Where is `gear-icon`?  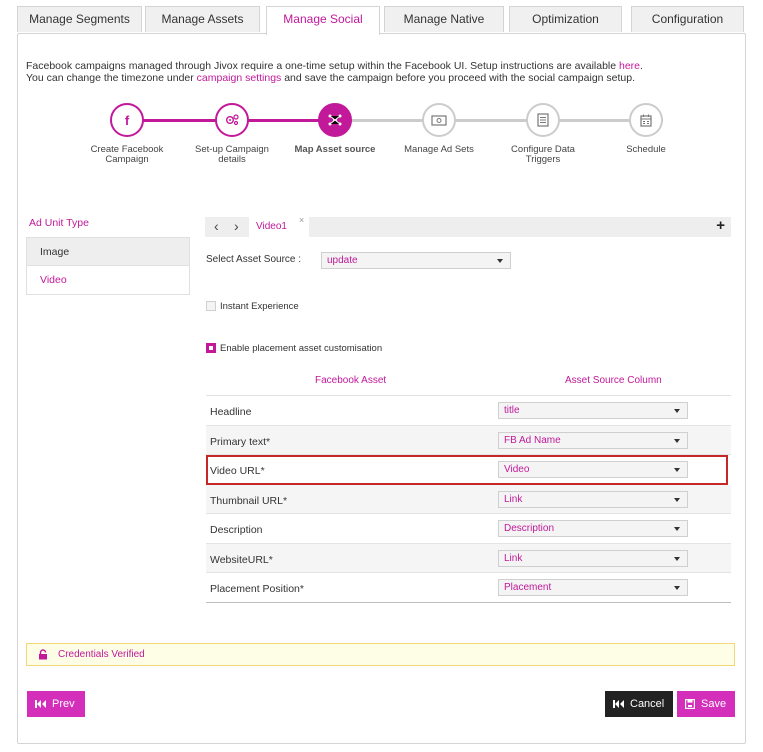 gear-icon is located at coordinates (232, 120).